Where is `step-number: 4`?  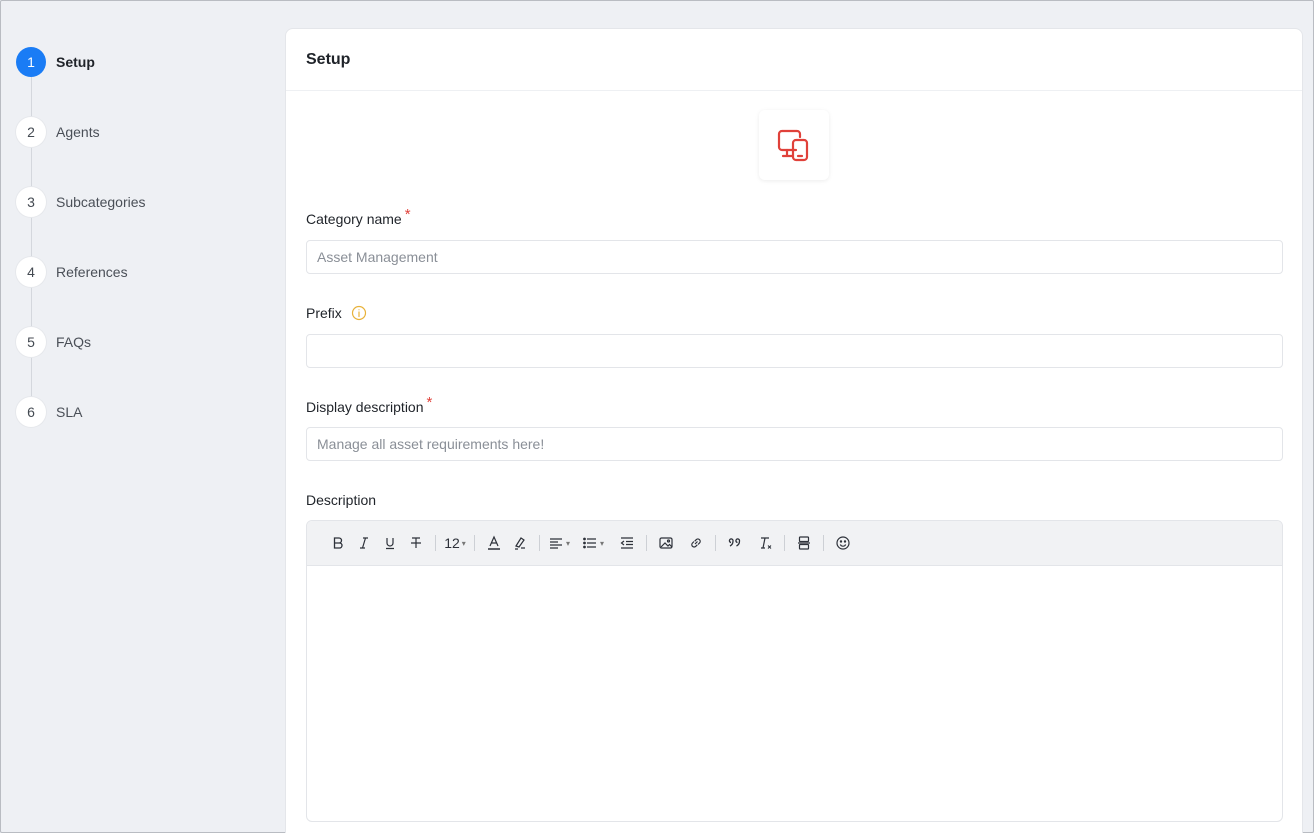
step-number: 4 is located at coordinates (31, 272).